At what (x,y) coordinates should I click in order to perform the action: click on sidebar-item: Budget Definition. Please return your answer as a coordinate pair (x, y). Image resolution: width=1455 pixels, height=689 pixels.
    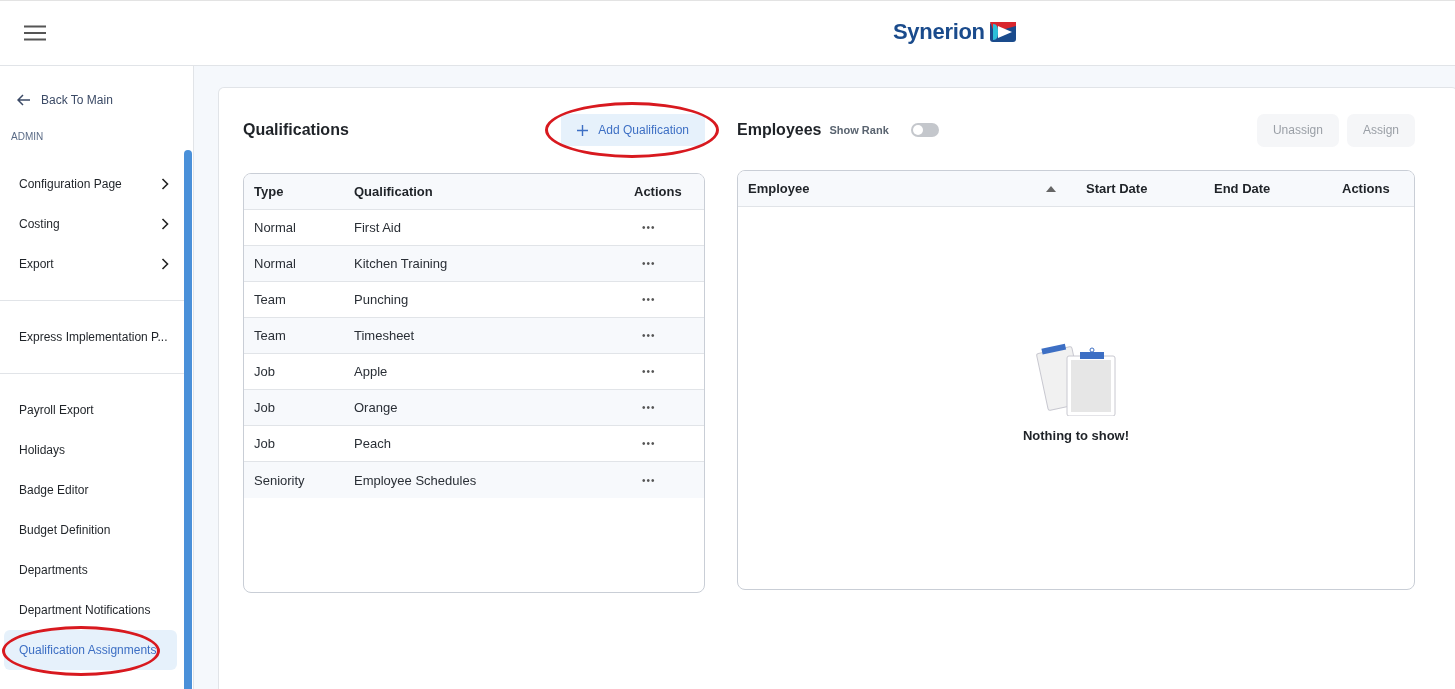
    Looking at the image, I should click on (90, 530).